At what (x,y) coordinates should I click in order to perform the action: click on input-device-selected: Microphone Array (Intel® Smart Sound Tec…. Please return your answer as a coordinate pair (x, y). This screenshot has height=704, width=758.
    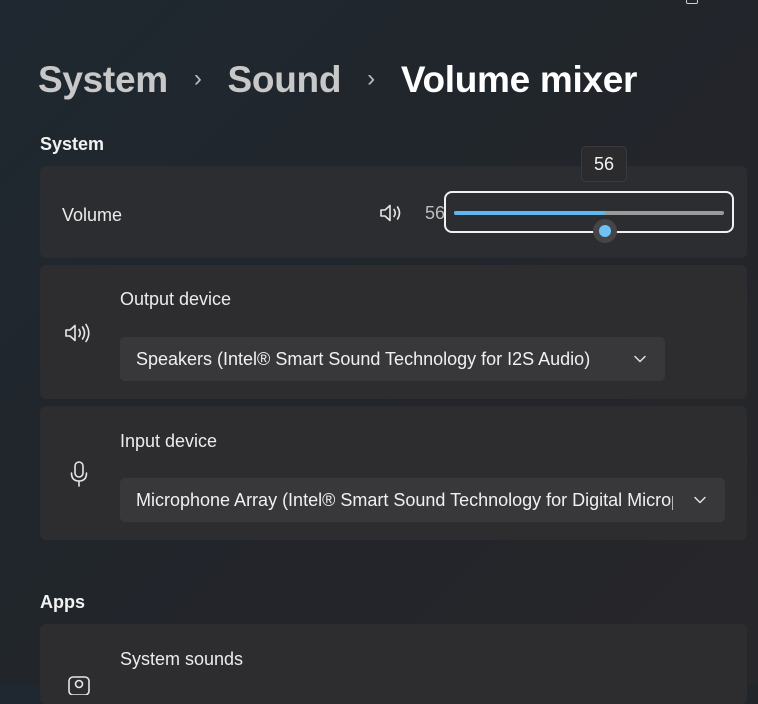
    Looking at the image, I should click on (404, 499).